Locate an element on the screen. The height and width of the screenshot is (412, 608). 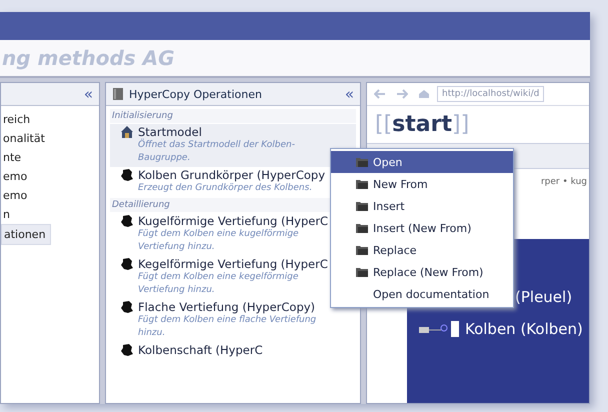
section-heading: Initialisierung is located at coordinates (233, 116).